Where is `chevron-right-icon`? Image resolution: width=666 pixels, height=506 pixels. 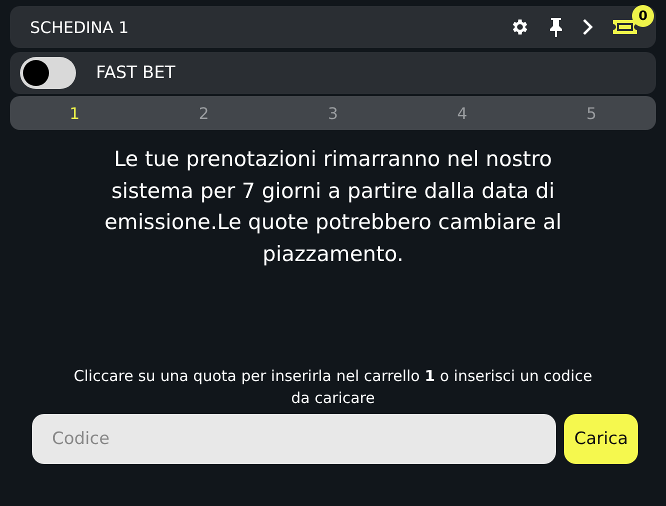
chevron-right-icon is located at coordinates (588, 27).